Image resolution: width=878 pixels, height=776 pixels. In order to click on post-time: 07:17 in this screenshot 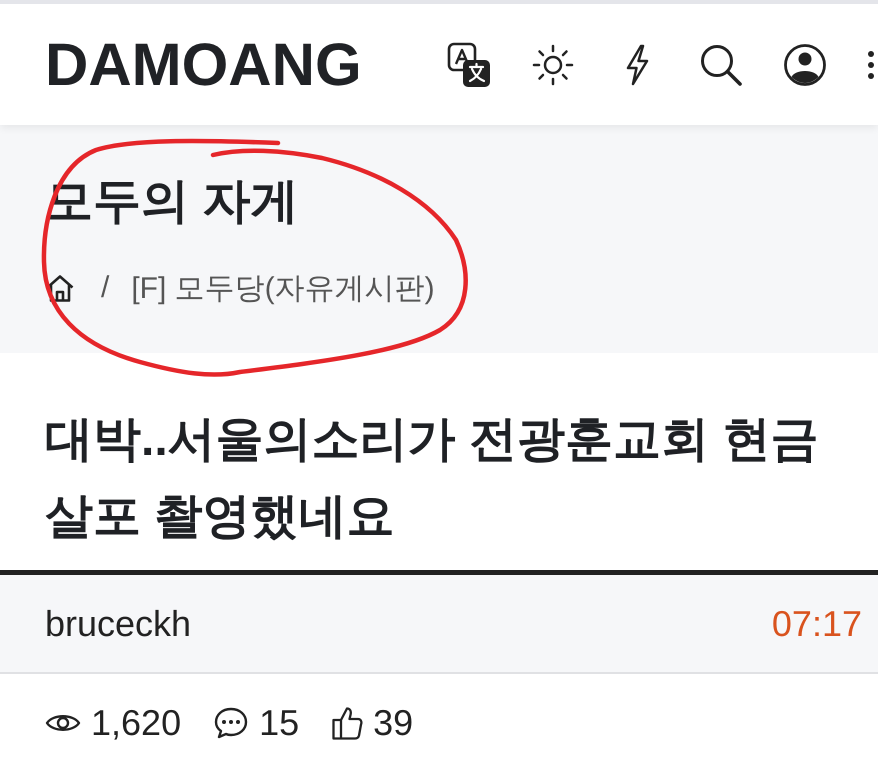, I will do `click(817, 623)`.